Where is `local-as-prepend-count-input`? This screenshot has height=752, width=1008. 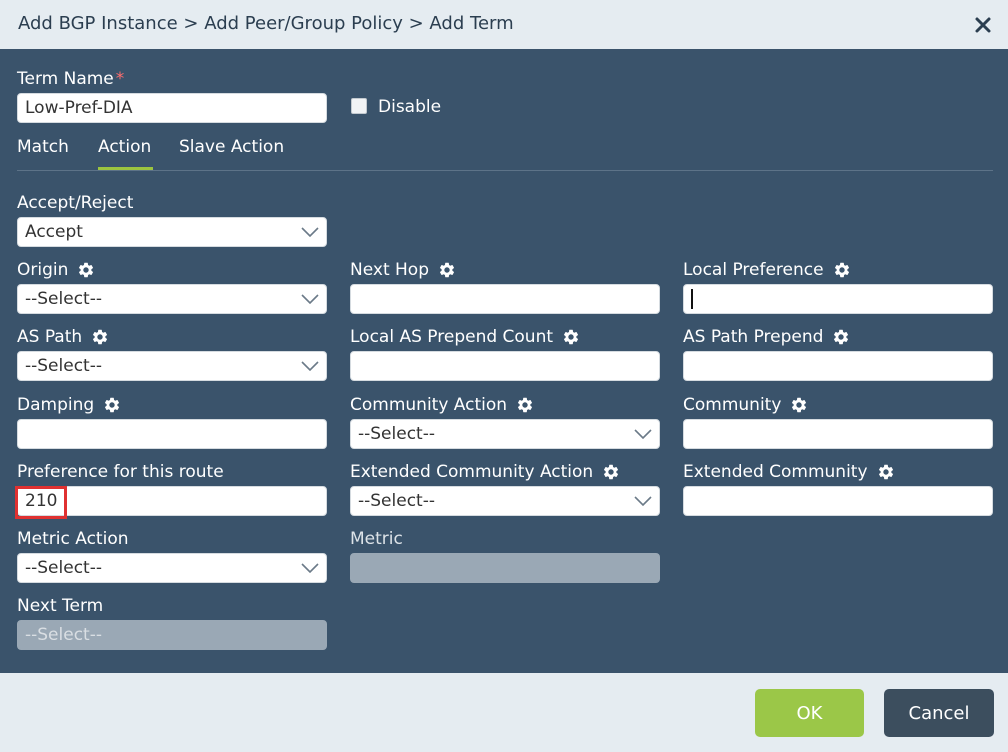 local-as-prepend-count-input is located at coordinates (505, 366).